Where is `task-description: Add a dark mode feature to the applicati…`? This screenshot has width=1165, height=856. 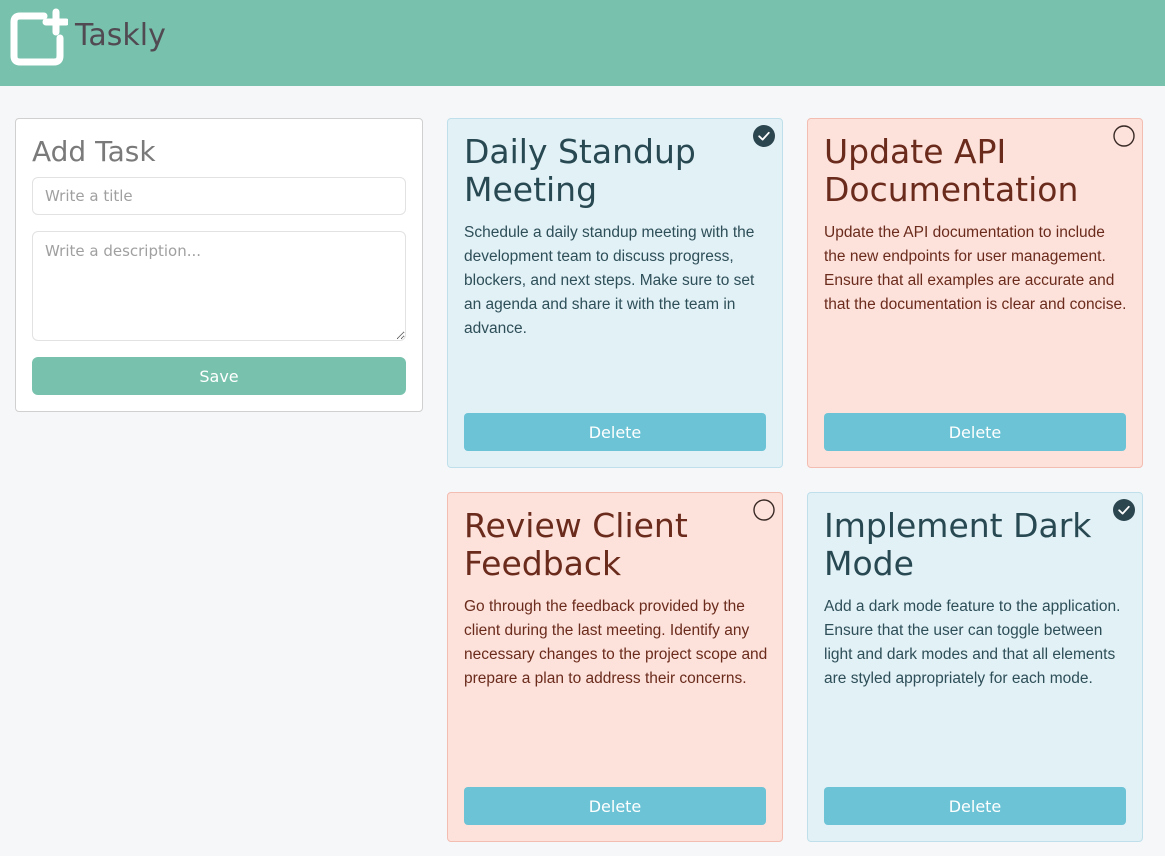
task-description: Add a dark mode feature to the applicati… is located at coordinates (972, 642).